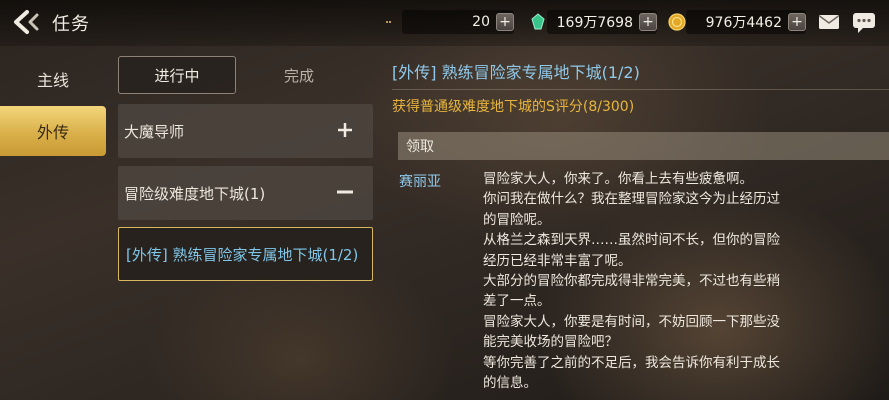 This screenshot has height=400, width=889. What do you see at coordinates (420, 182) in the screenshot?
I see `npc-speaker-name: 赛丽亚` at bounding box center [420, 182].